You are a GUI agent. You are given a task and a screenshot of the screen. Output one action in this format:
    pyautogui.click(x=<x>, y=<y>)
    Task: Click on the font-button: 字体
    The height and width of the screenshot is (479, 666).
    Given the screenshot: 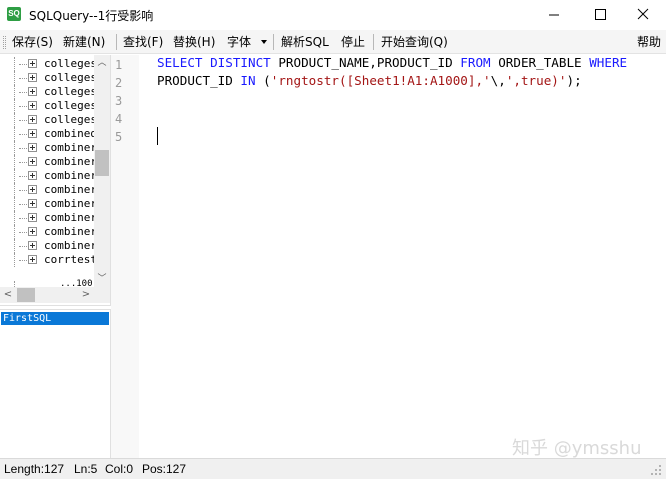 What is the action you would take?
    pyautogui.click(x=239, y=42)
    